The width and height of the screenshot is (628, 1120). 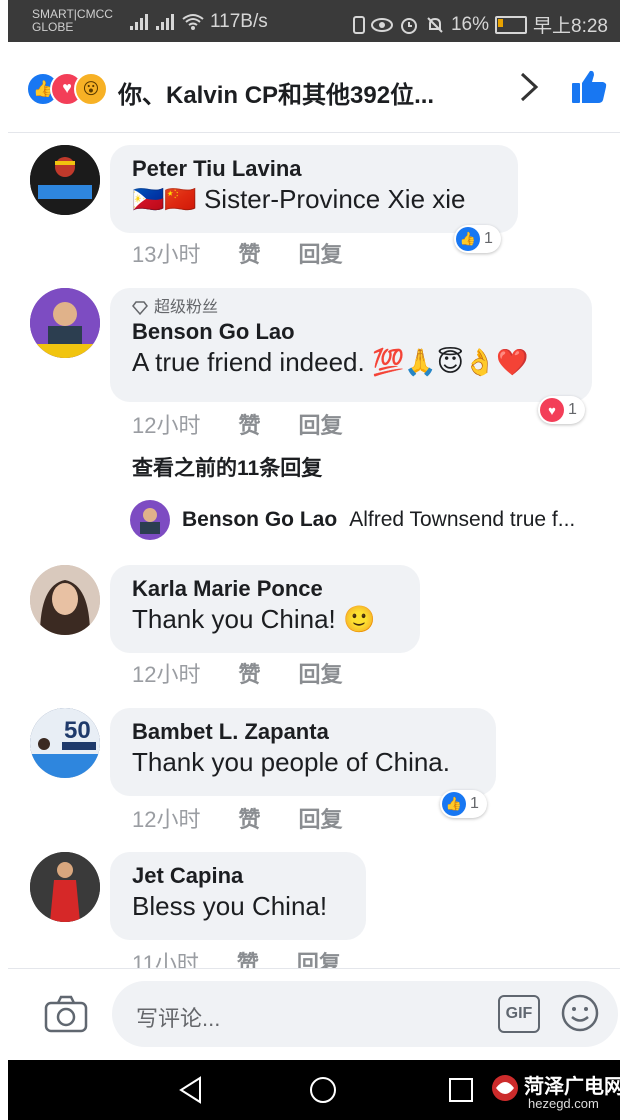 What do you see at coordinates (563, 1103) in the screenshot?
I see `watermark-url: hezegd.com` at bounding box center [563, 1103].